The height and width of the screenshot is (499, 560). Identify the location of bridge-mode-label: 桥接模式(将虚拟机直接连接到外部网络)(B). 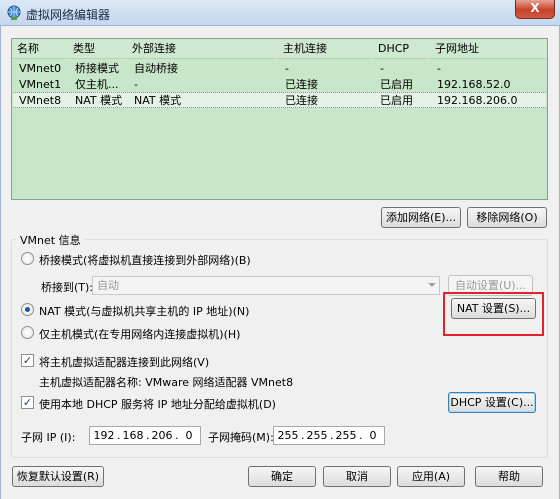
(145, 260).